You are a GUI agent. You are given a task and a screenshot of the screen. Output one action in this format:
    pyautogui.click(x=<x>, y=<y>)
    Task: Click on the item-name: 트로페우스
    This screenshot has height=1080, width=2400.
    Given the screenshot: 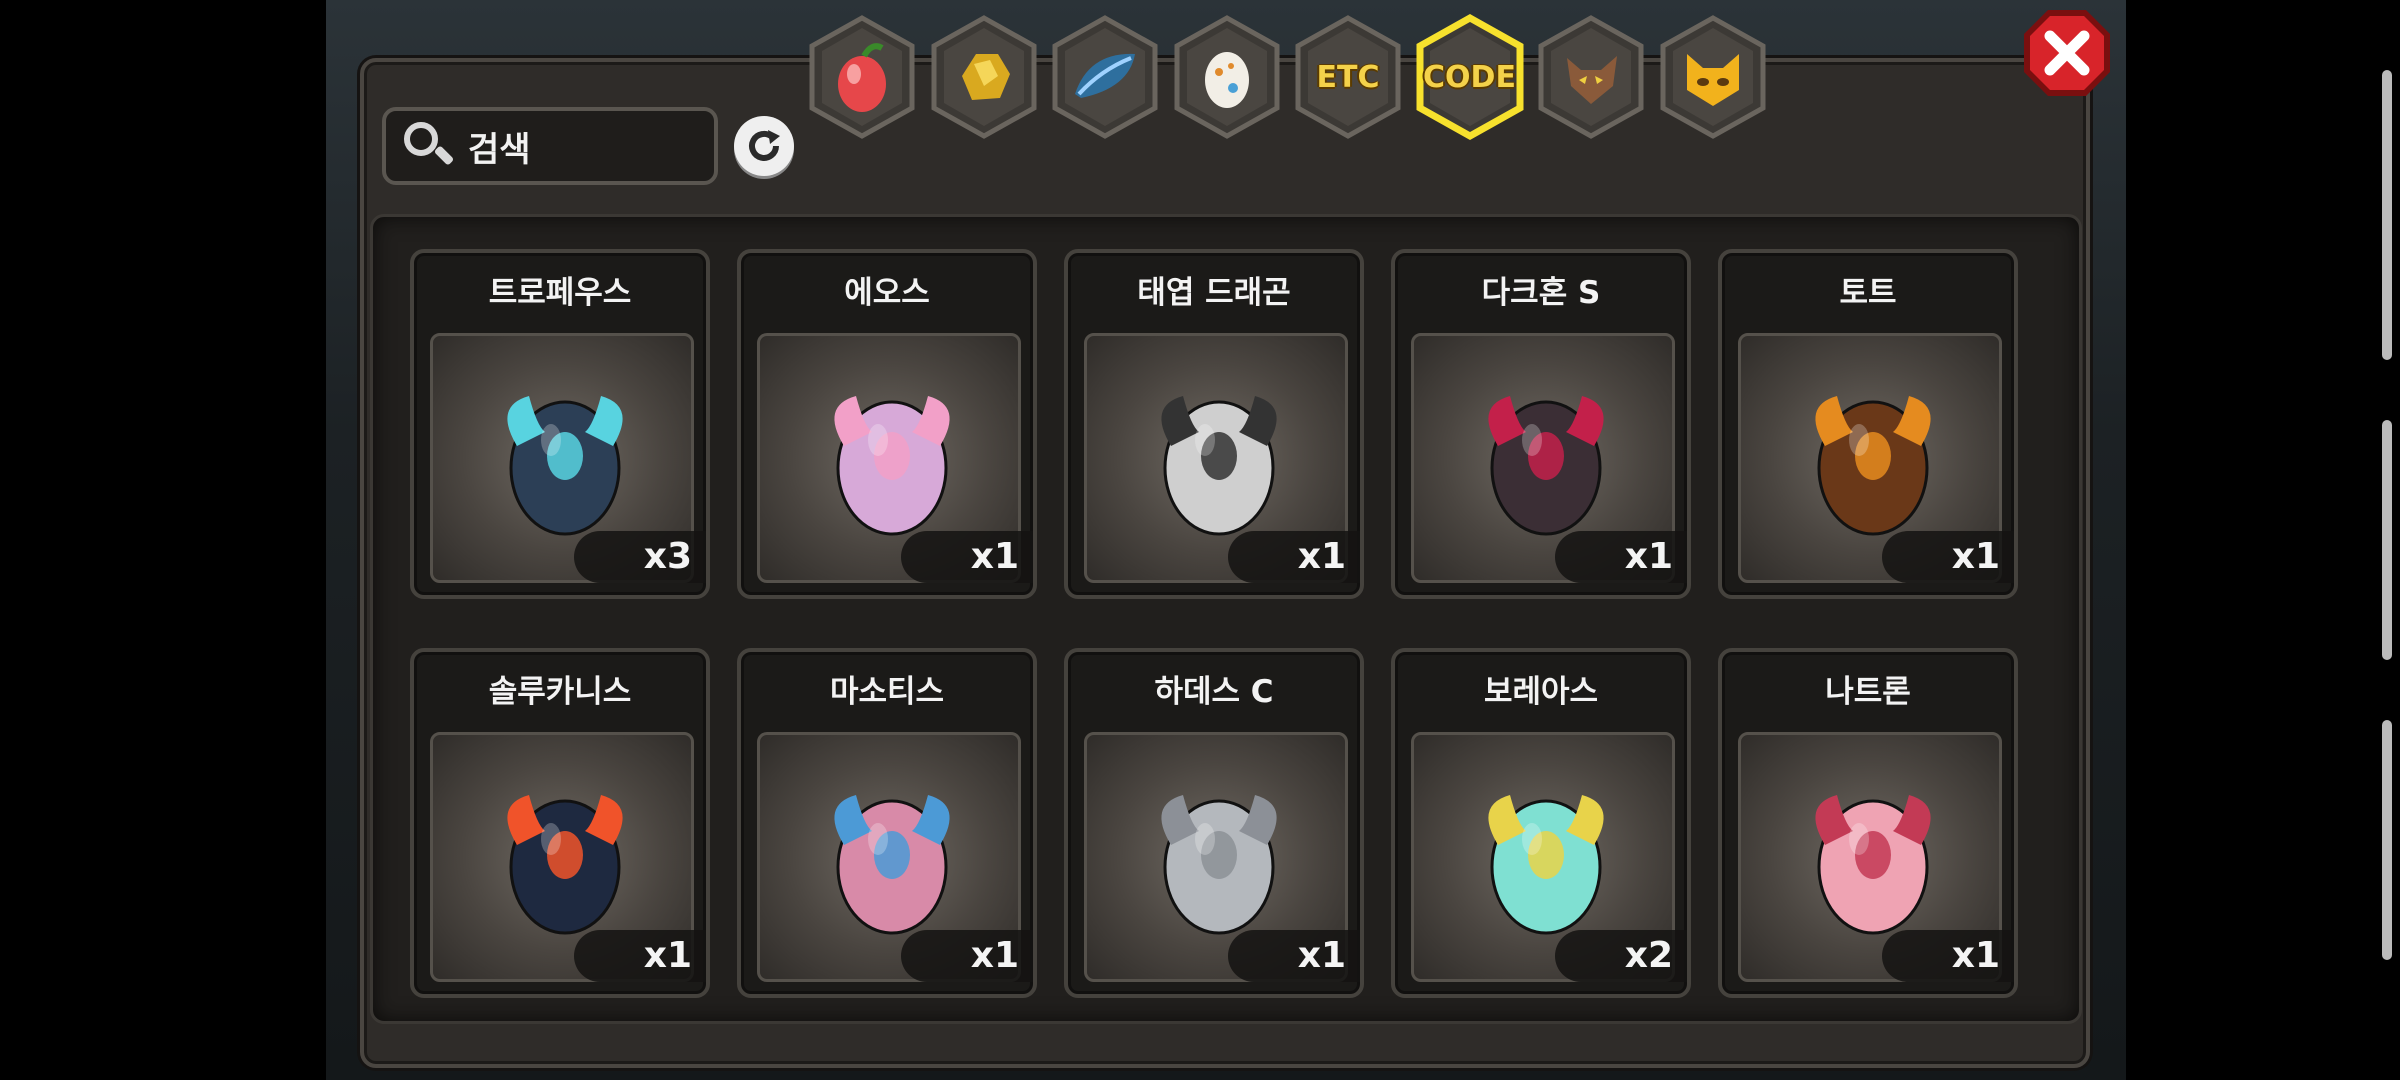 What is the action you would take?
    pyautogui.click(x=560, y=293)
    